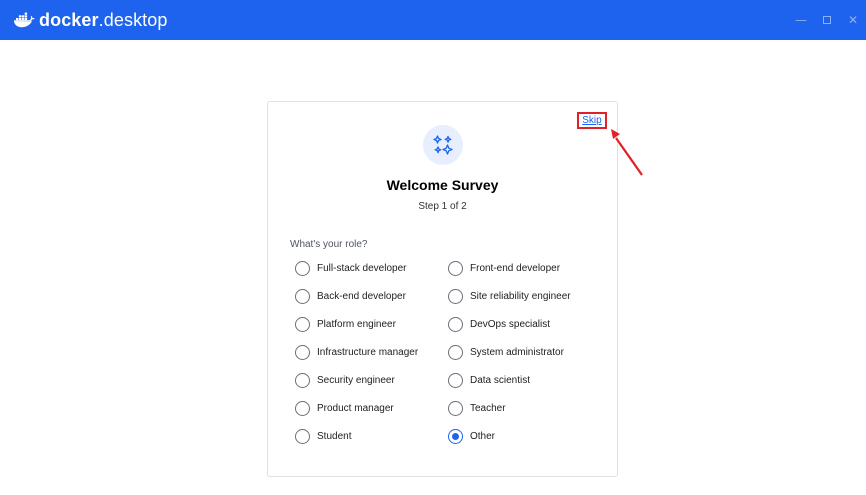 This screenshot has height=495, width=866. I want to click on role-option: Product manager, so click(344, 408).